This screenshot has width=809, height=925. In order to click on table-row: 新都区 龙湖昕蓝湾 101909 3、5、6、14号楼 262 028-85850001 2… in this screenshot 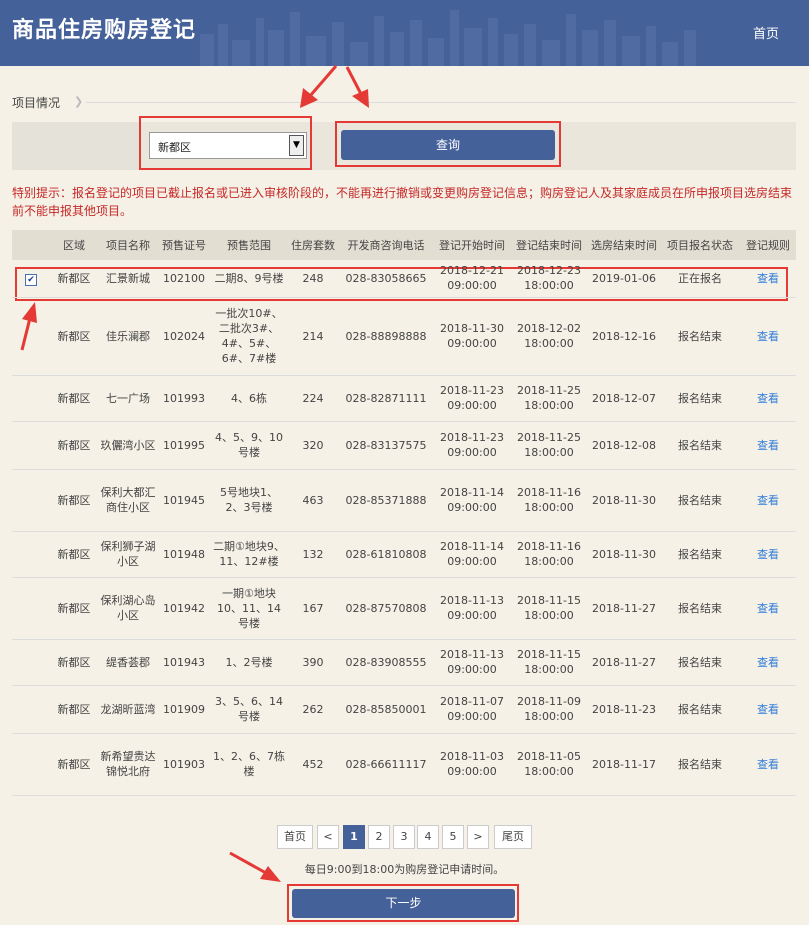, I will do `click(404, 709)`.